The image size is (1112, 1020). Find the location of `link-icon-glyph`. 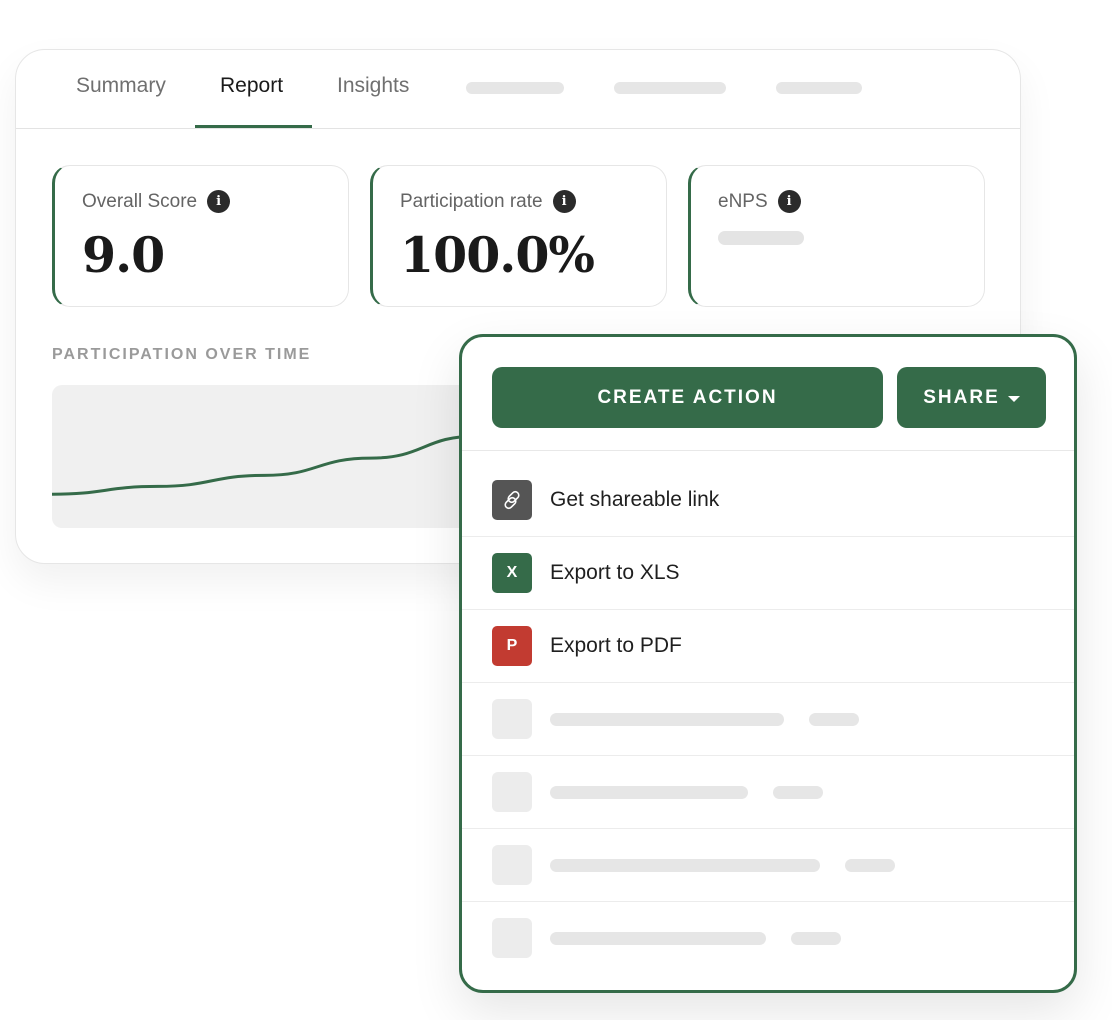

link-icon-glyph is located at coordinates (512, 500).